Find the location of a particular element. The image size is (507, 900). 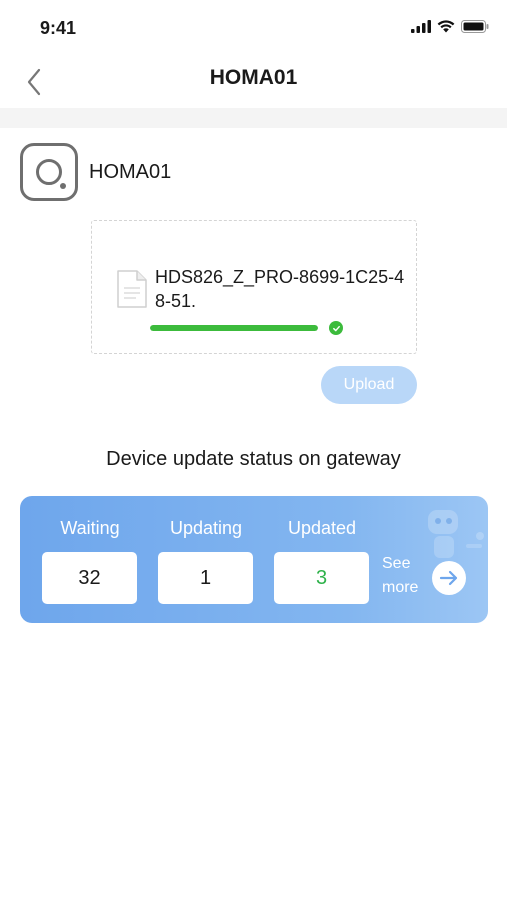

file-name: HDS826_Z_PRO-8699-1C25-48-51. is located at coordinates (280, 289).